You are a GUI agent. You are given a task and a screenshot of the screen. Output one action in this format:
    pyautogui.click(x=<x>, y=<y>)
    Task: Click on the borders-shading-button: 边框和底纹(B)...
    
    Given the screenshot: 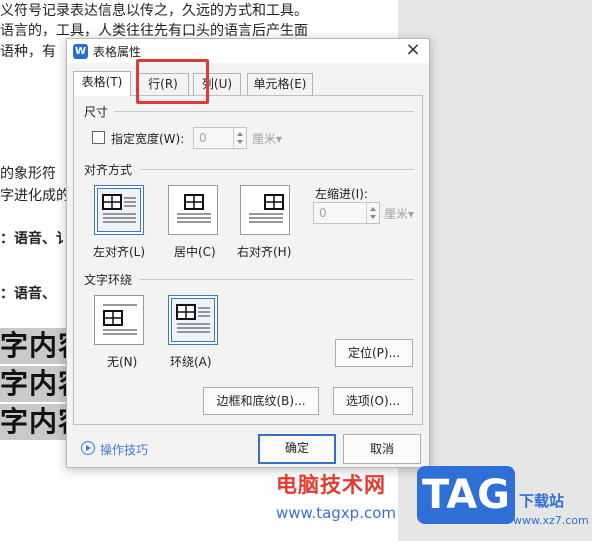 What is the action you would take?
    pyautogui.click(x=261, y=401)
    